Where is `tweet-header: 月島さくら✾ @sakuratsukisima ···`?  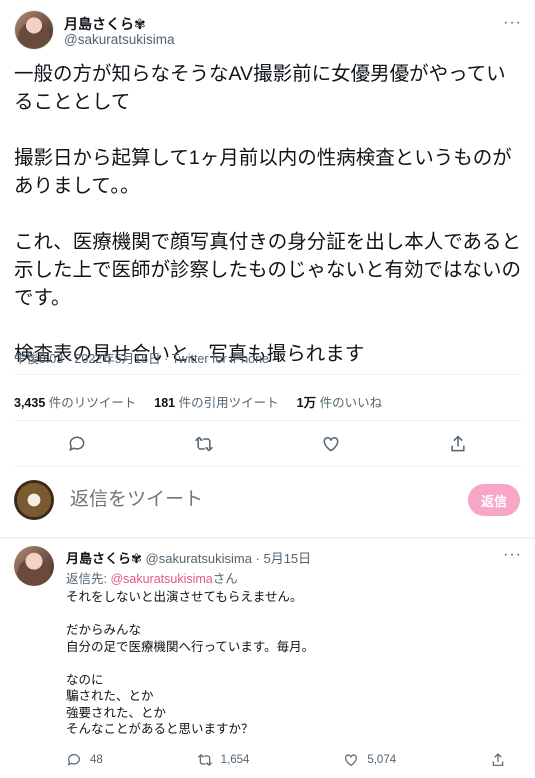 tweet-header: 月島さくら✾ @sakuratsukisima ··· is located at coordinates (269, 31).